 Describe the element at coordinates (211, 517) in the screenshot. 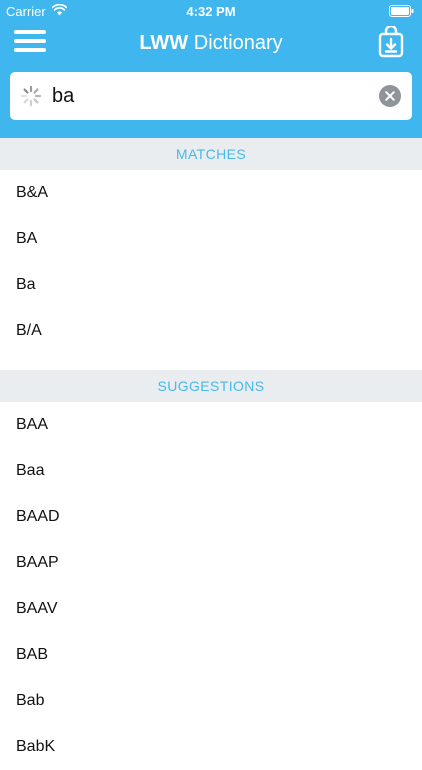

I see `suggestion-item: BAAD` at that location.